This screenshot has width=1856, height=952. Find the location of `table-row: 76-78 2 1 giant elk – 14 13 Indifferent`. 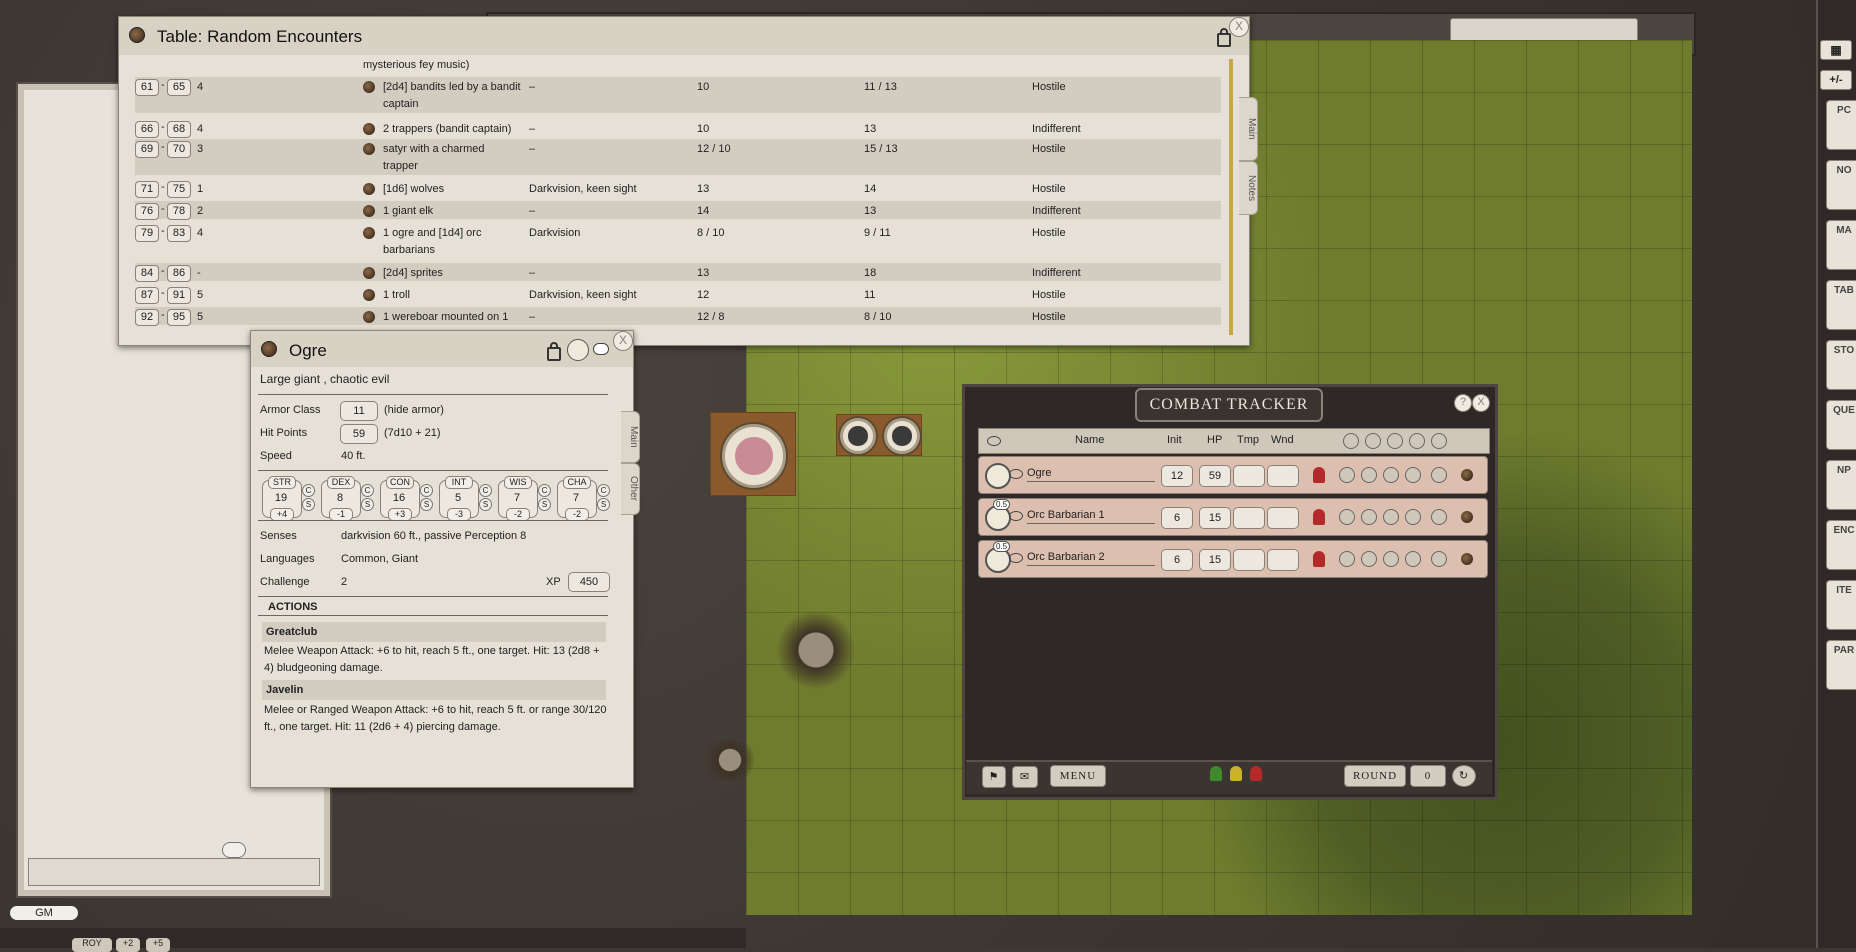

table-row: 76-78 2 1 giant elk – 14 13 Indifferent is located at coordinates (678, 210).